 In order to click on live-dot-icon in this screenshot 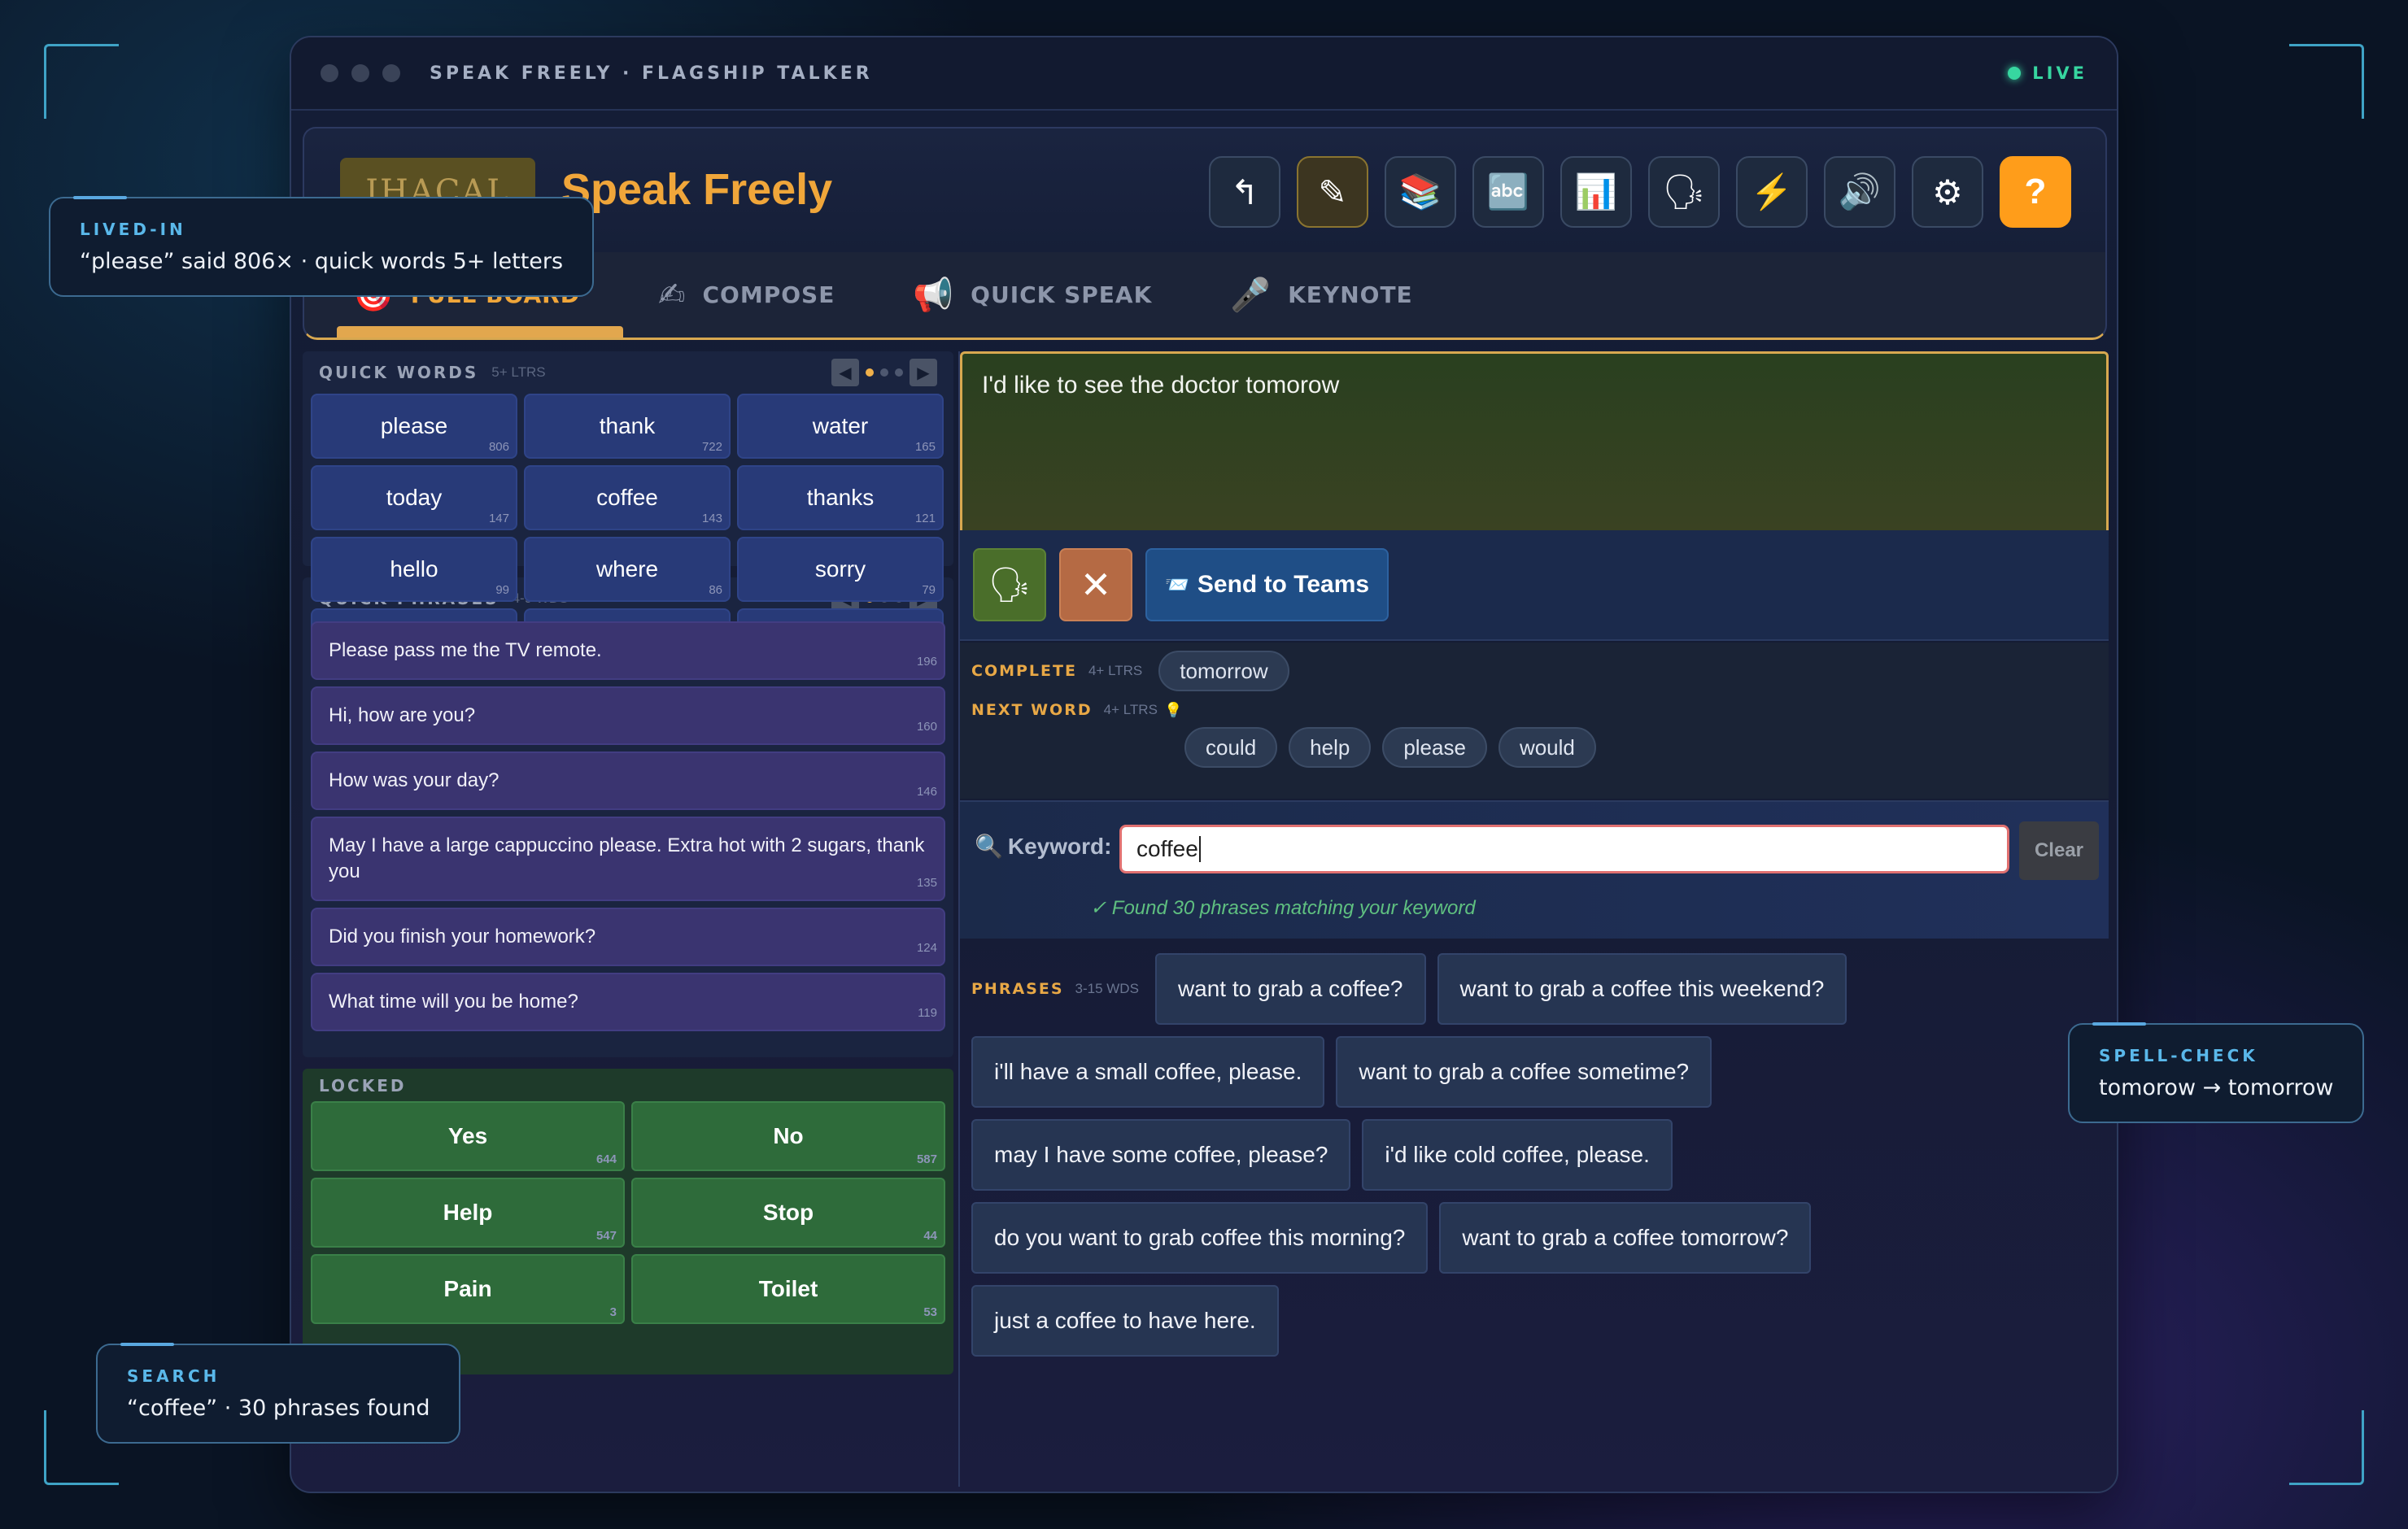, I will do `click(2015, 73)`.